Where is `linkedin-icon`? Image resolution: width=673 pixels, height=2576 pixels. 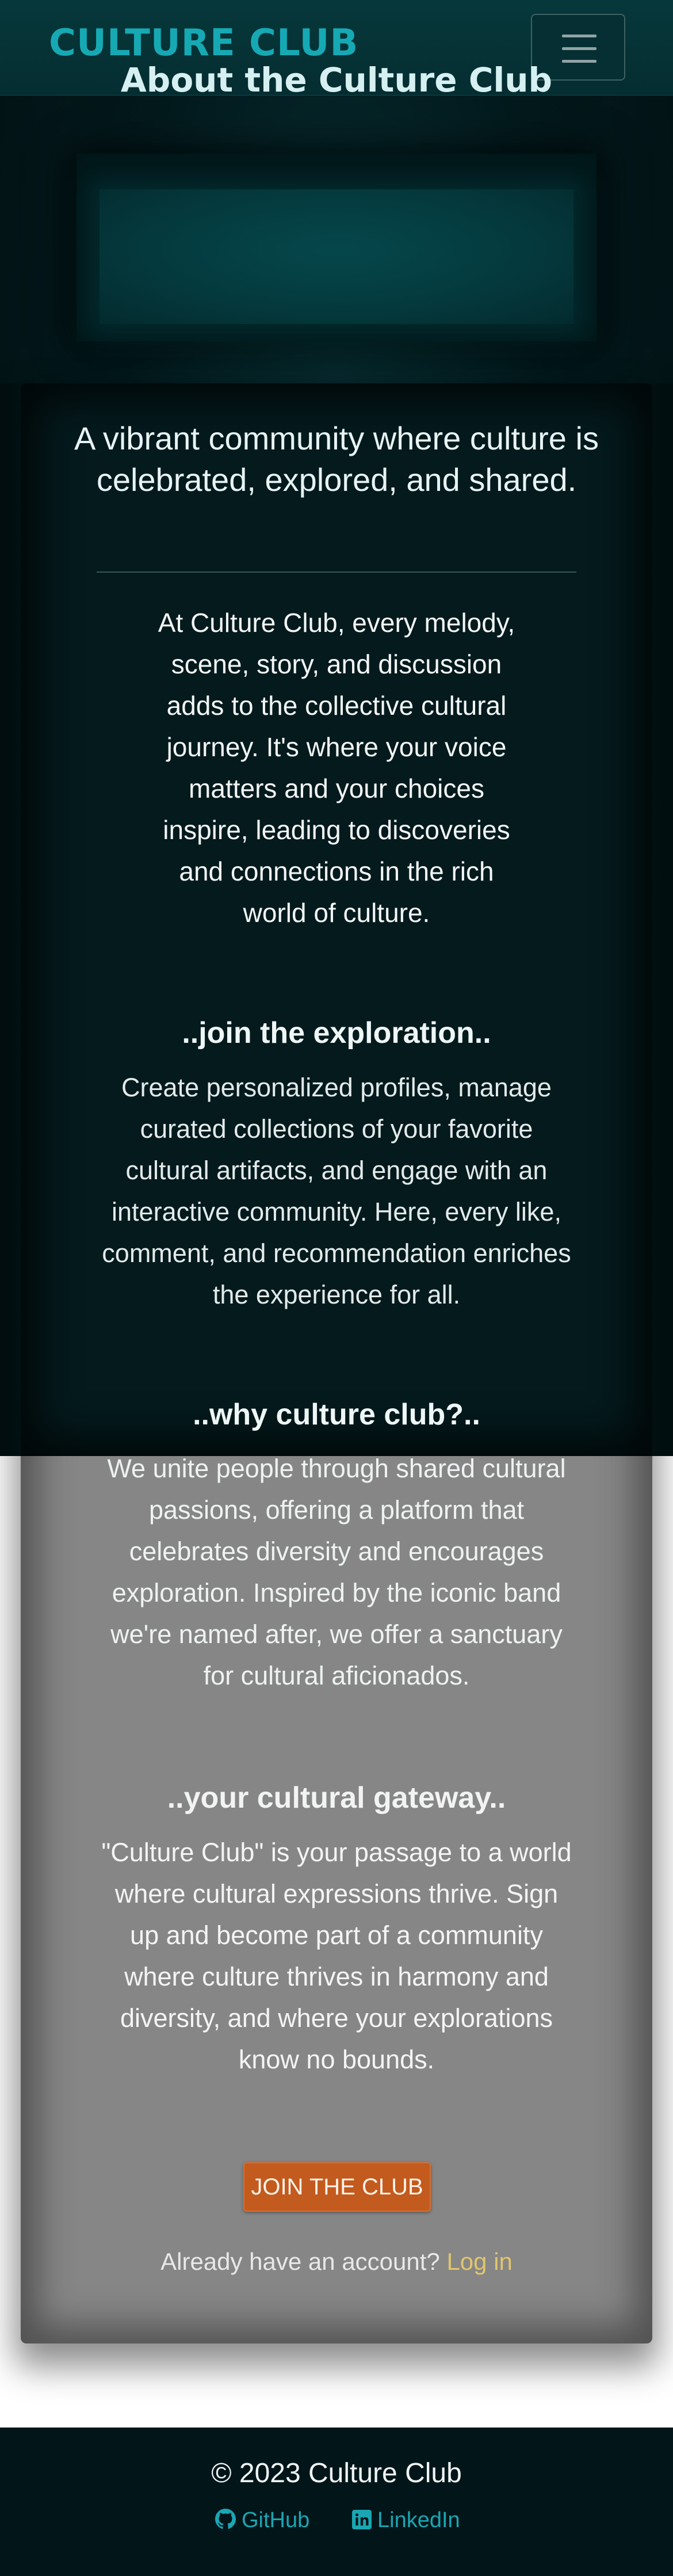
linkedin-icon is located at coordinates (362, 2522).